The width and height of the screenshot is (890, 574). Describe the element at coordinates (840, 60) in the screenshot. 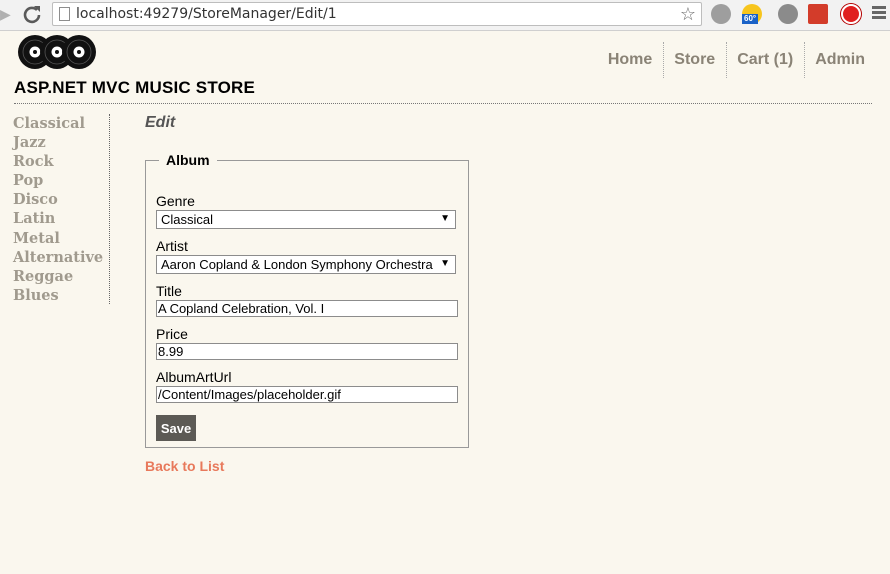

I see `nav-admin-link: Admin` at that location.